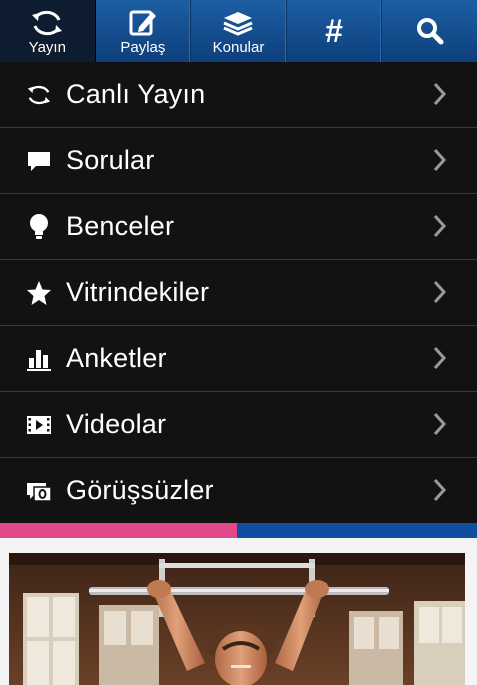 This screenshot has height=685, width=477. Describe the element at coordinates (39, 359) in the screenshot. I see `bar-chart-icon` at that location.